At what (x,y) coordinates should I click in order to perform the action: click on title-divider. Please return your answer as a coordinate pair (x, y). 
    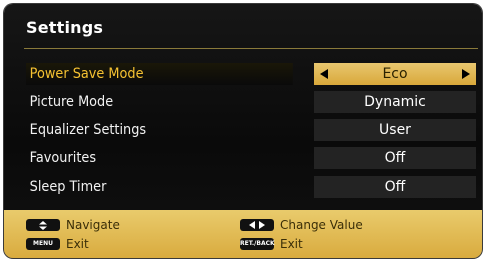
    Looking at the image, I should click on (251, 48).